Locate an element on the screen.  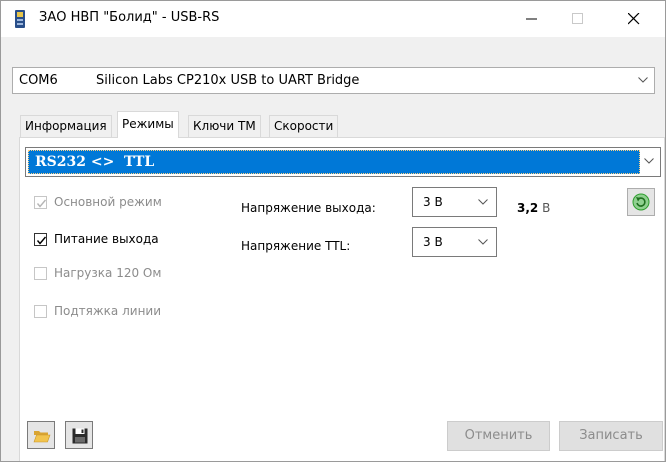
measured-voltage-value: 3,2 is located at coordinates (528, 208).